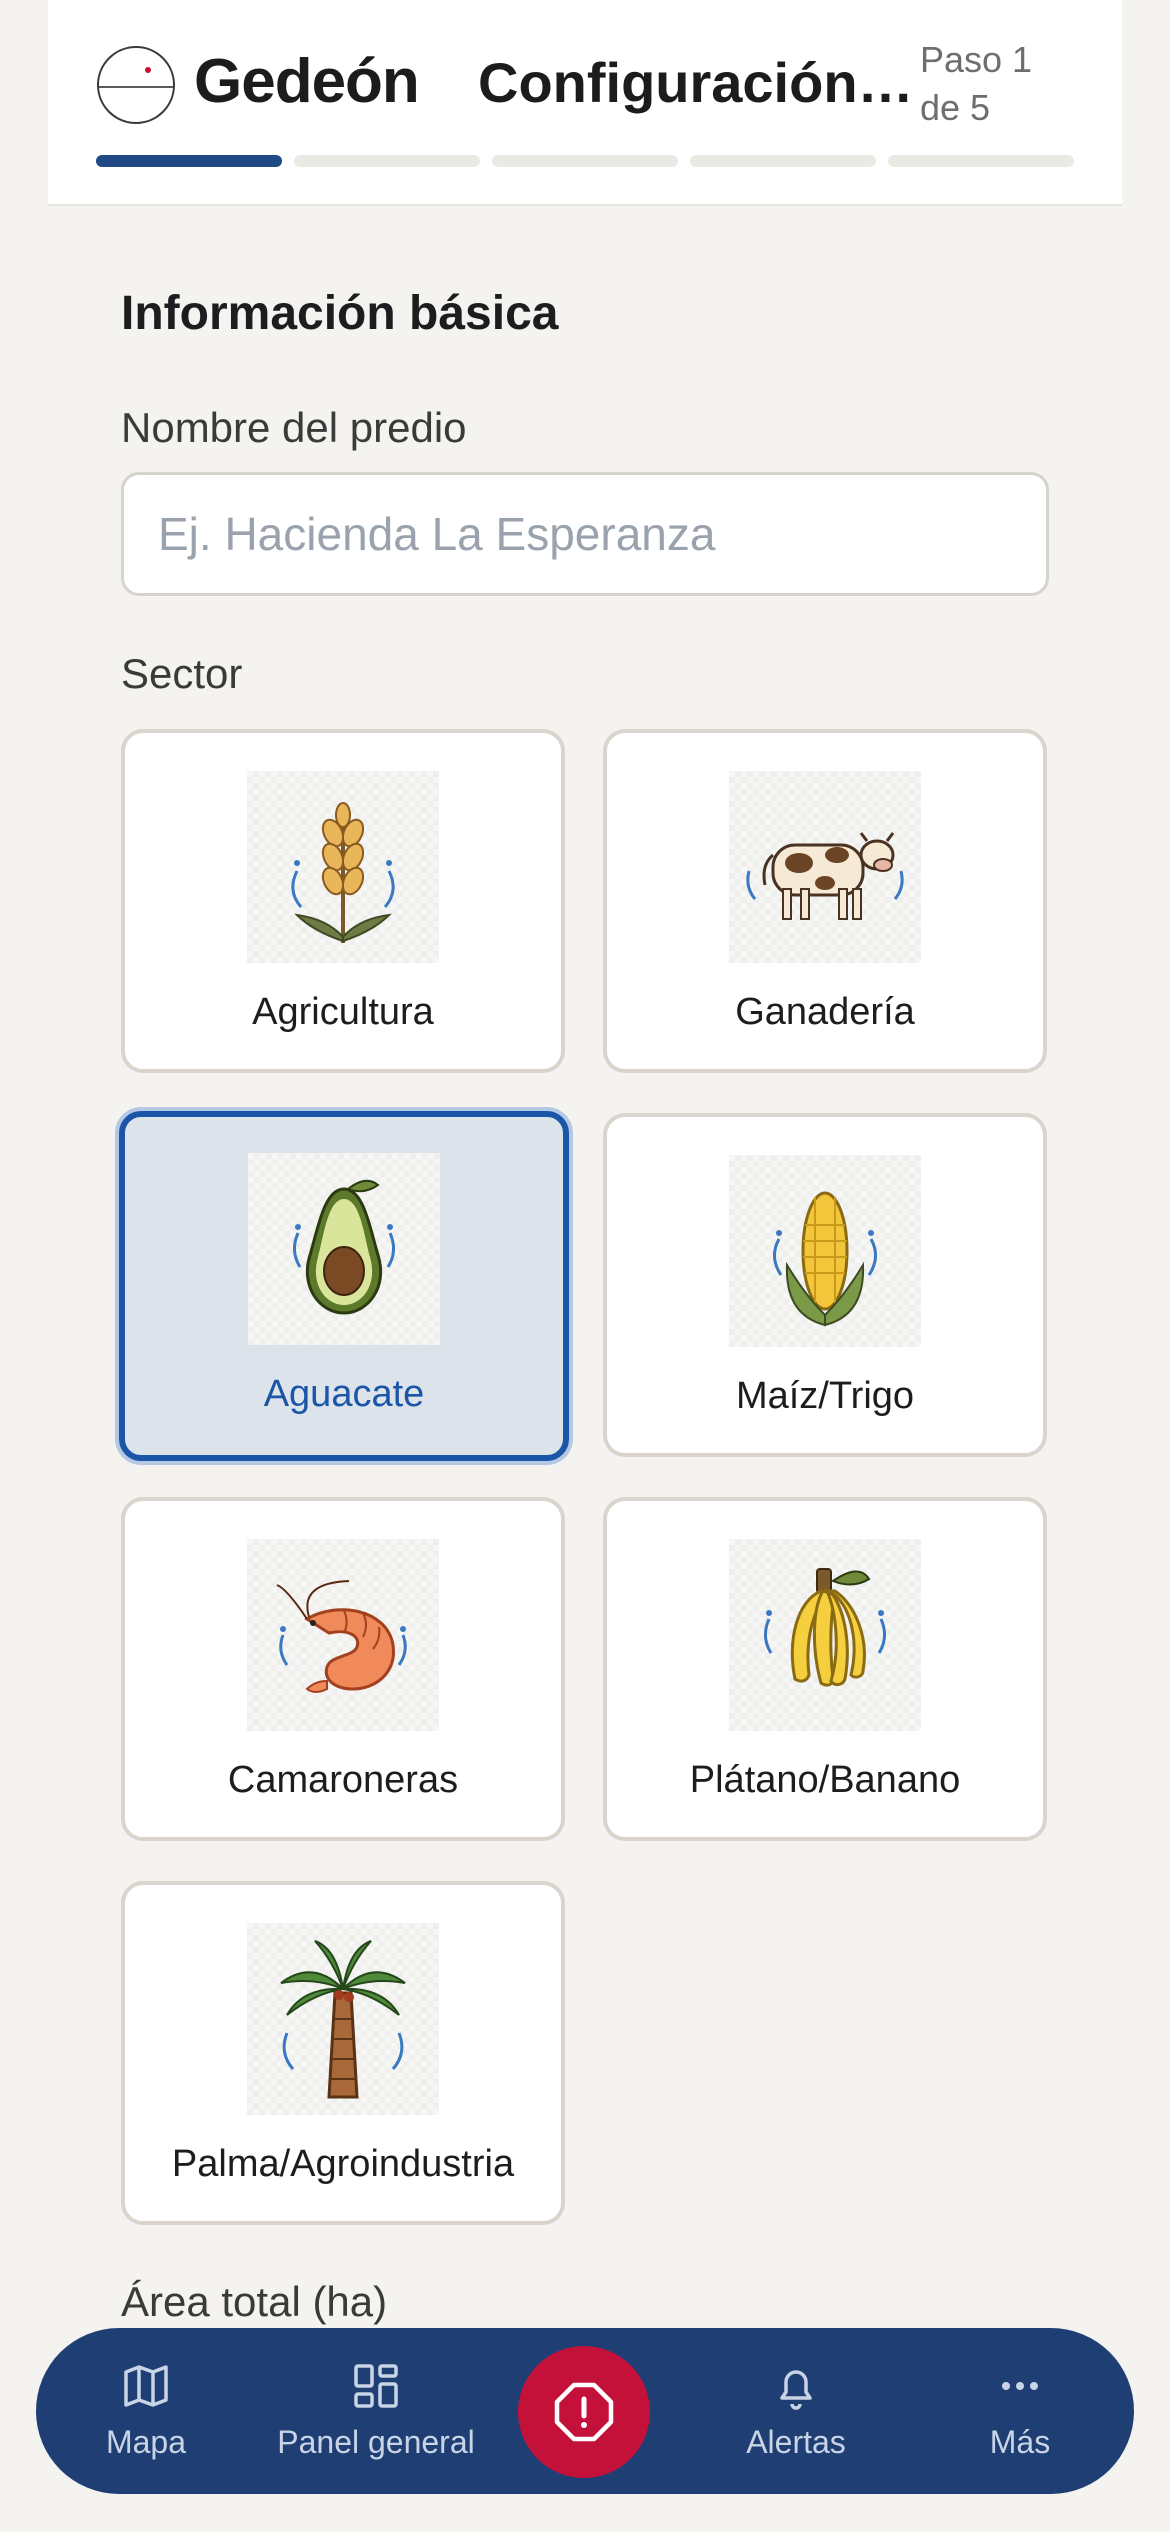 This screenshot has height=2532, width=1170. I want to click on sector-label-maiz-trigo: Maíz/Trigo, so click(825, 1396).